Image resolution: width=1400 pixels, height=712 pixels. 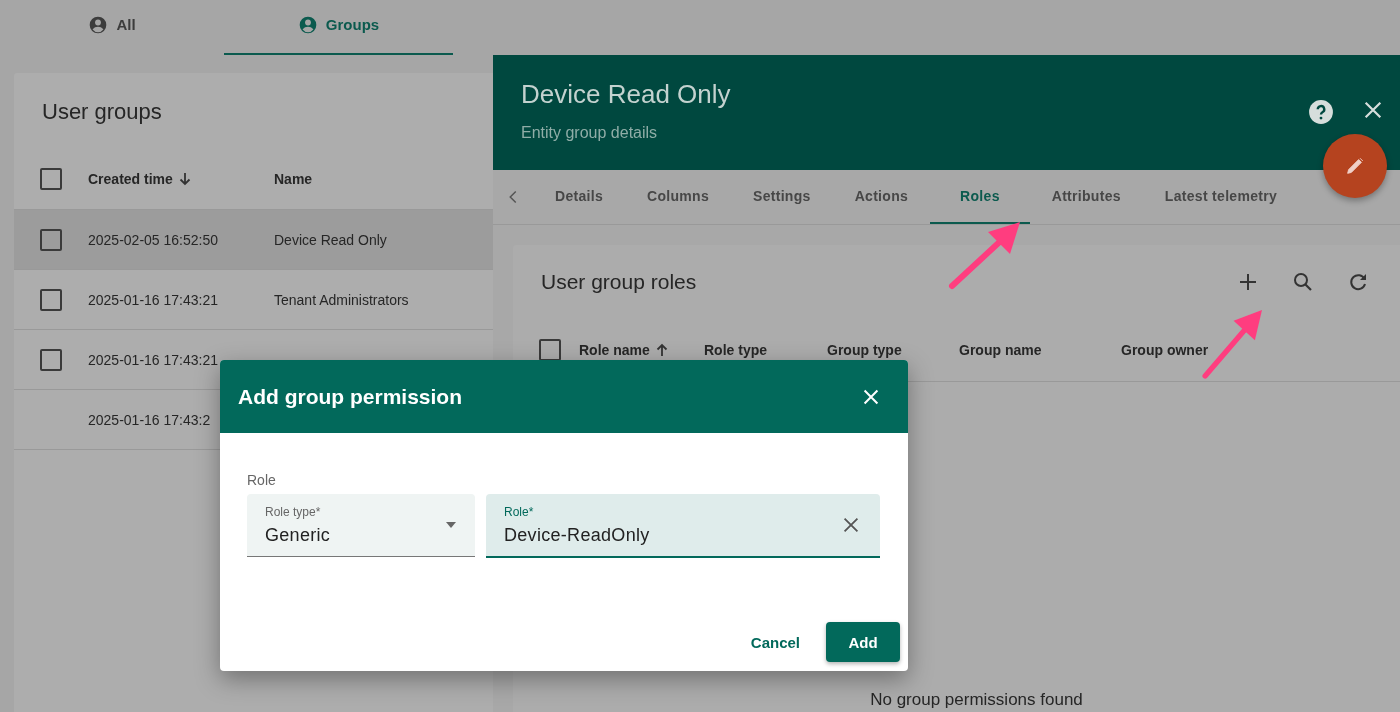 What do you see at coordinates (350, 396) in the screenshot?
I see `dialog-title: Add group permission` at bounding box center [350, 396].